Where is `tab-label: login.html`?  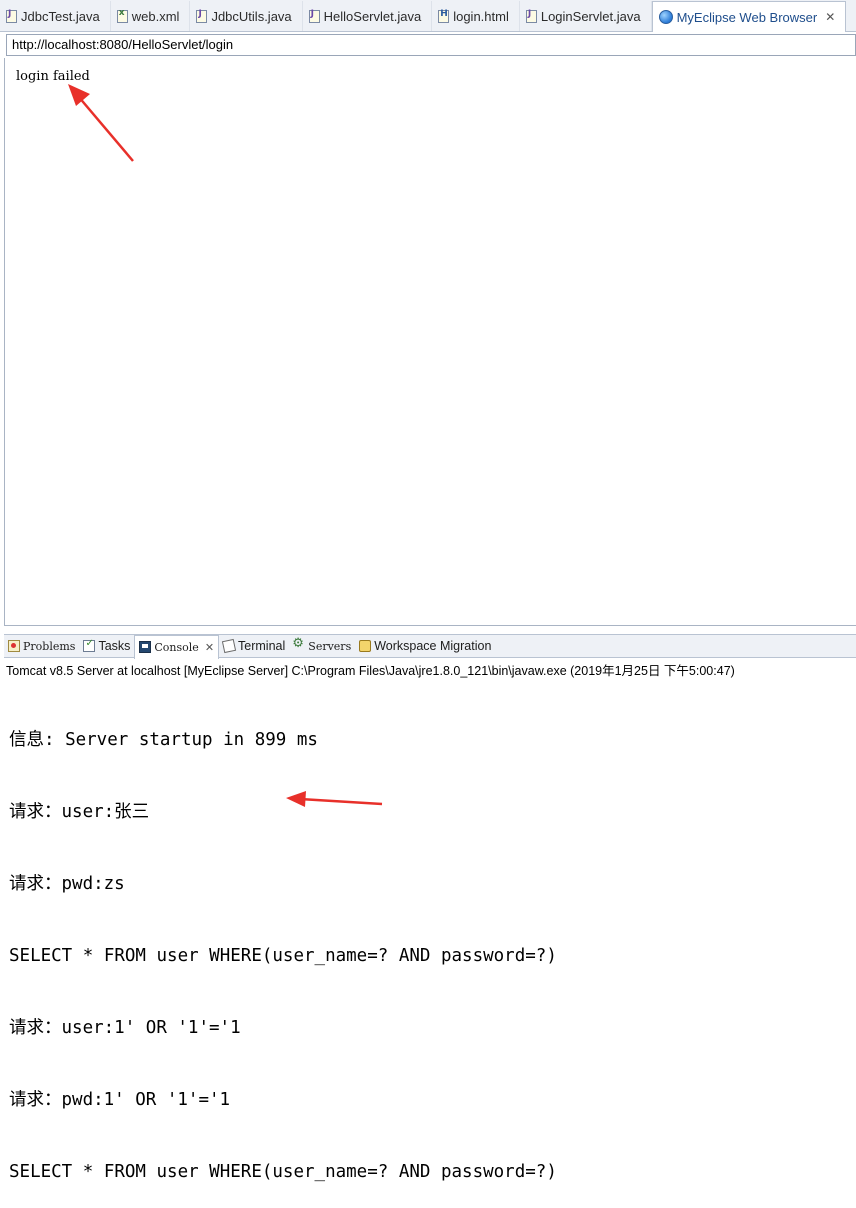 tab-label: login.html is located at coordinates (481, 16).